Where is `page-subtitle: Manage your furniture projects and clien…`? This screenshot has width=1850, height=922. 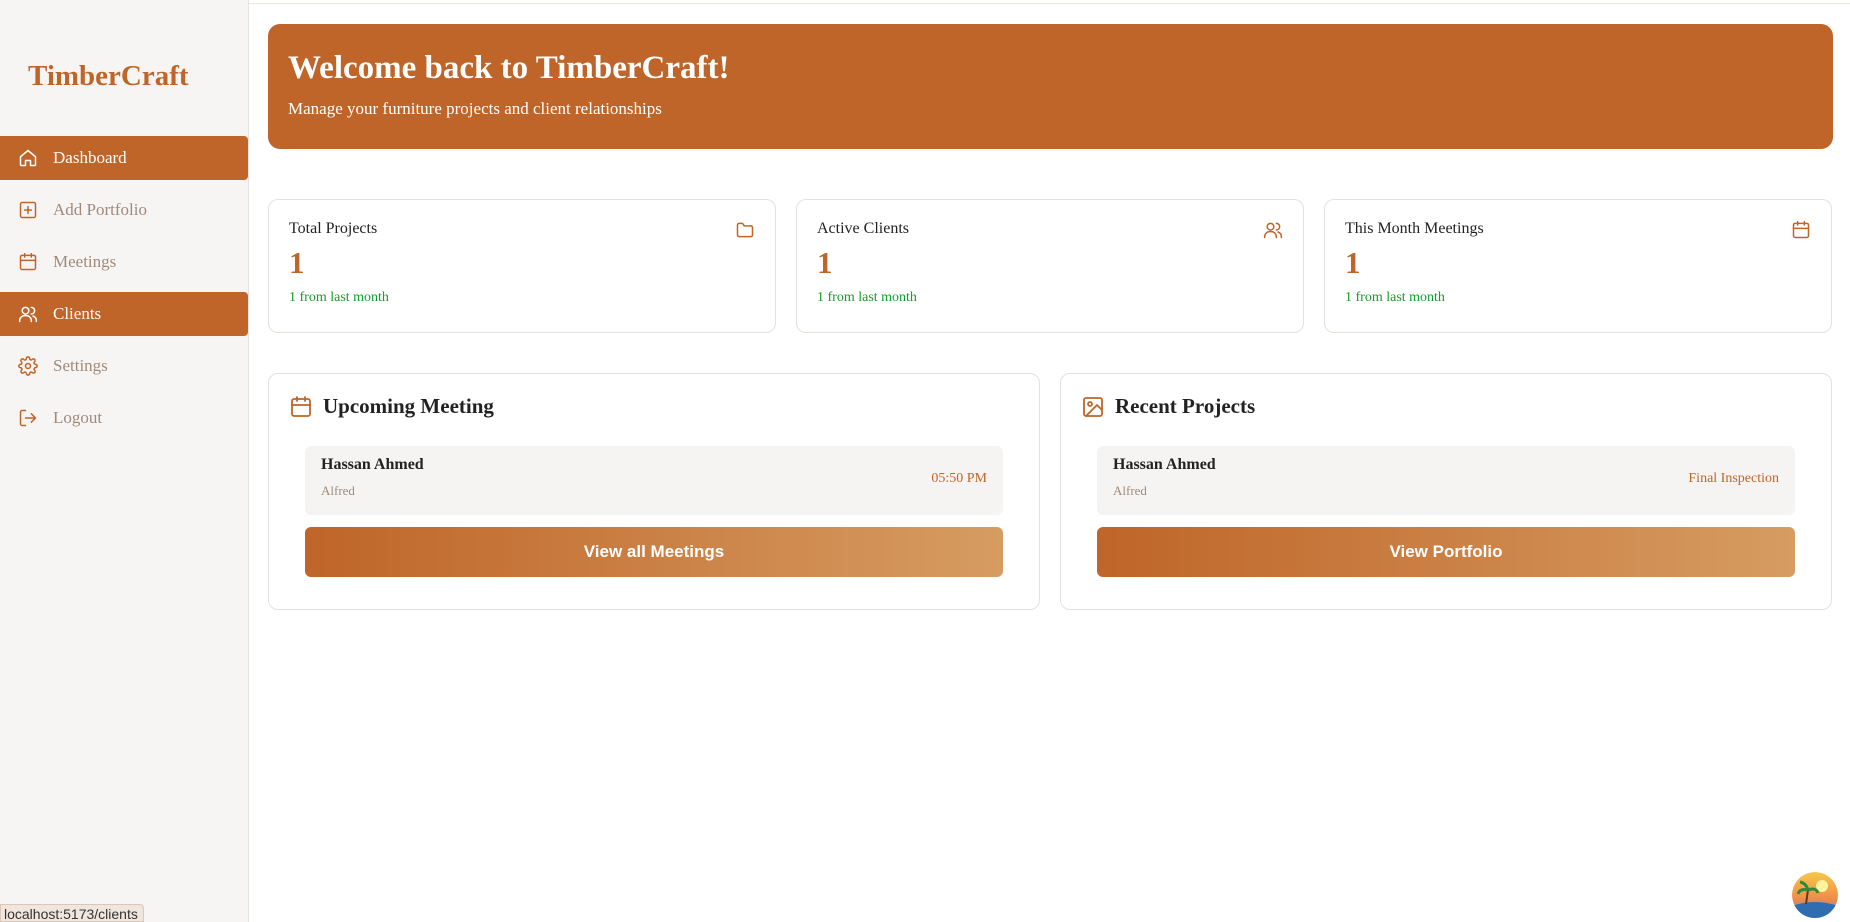 page-subtitle: Manage your furniture projects and clien… is located at coordinates (475, 108).